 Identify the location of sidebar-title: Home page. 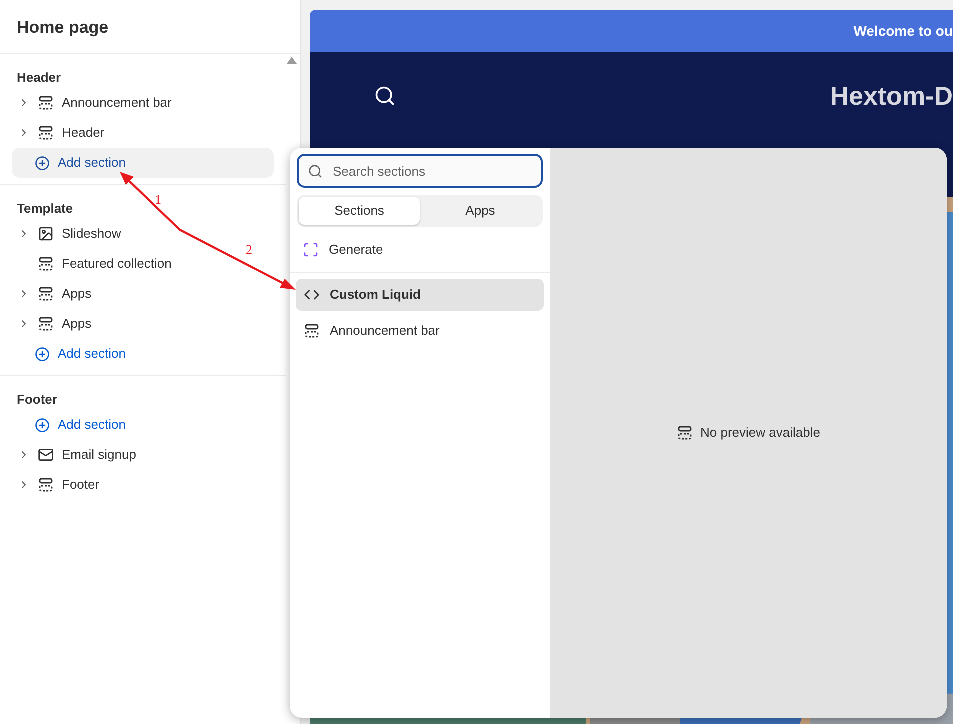
(63, 27).